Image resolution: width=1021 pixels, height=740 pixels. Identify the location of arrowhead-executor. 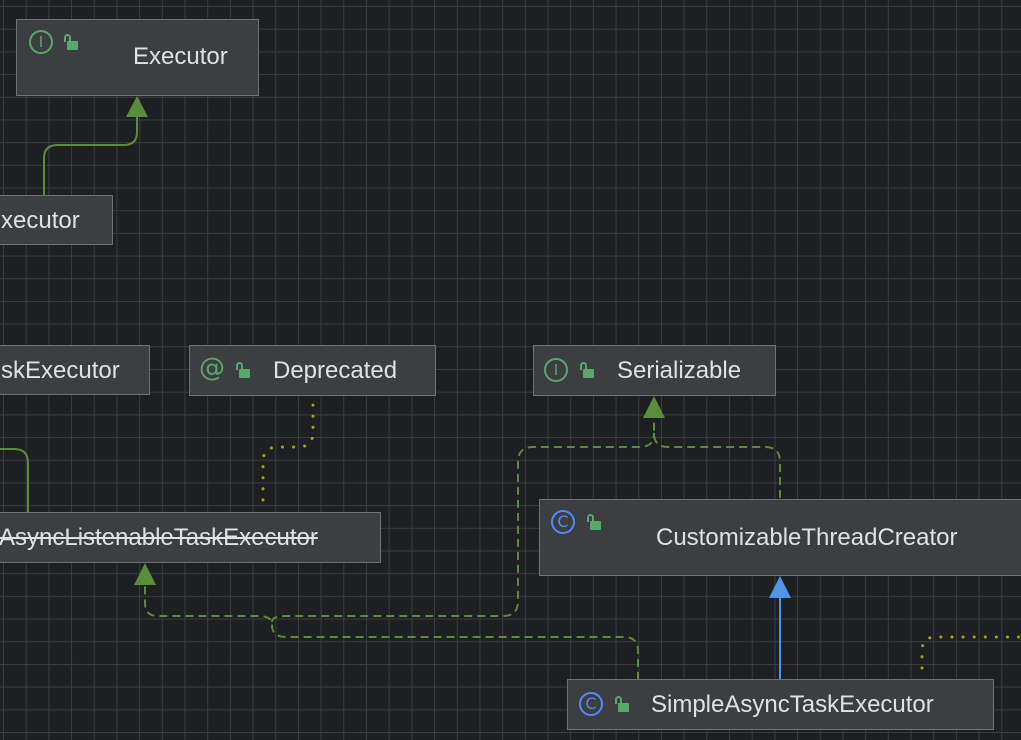
(137, 106).